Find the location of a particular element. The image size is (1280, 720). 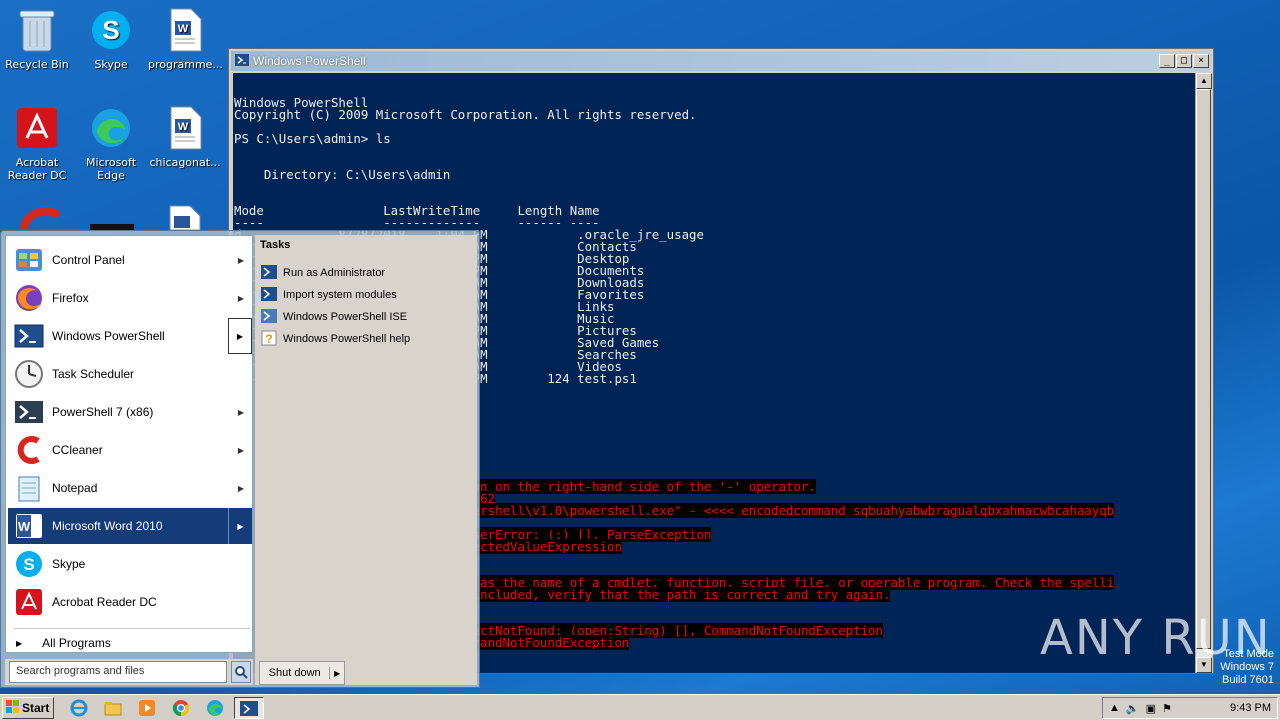

test-mode-watermark: Test Mode Windows 7 Build 7601 is located at coordinates (1247, 667).